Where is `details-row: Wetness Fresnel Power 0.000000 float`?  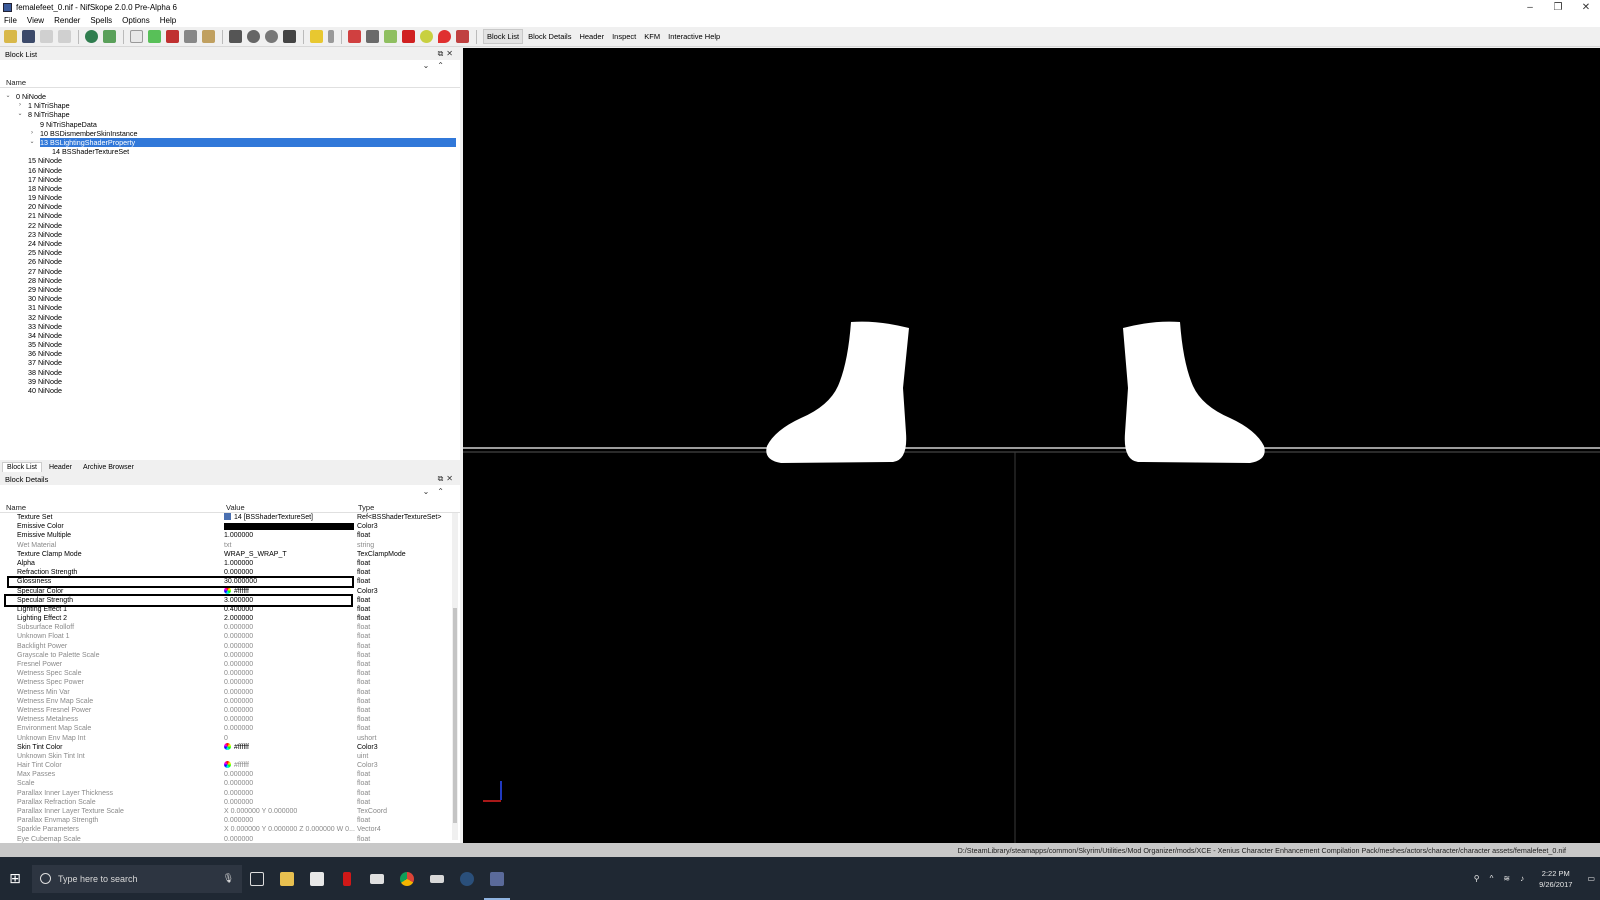 details-row: Wetness Fresnel Power 0.000000 float is located at coordinates (226, 710).